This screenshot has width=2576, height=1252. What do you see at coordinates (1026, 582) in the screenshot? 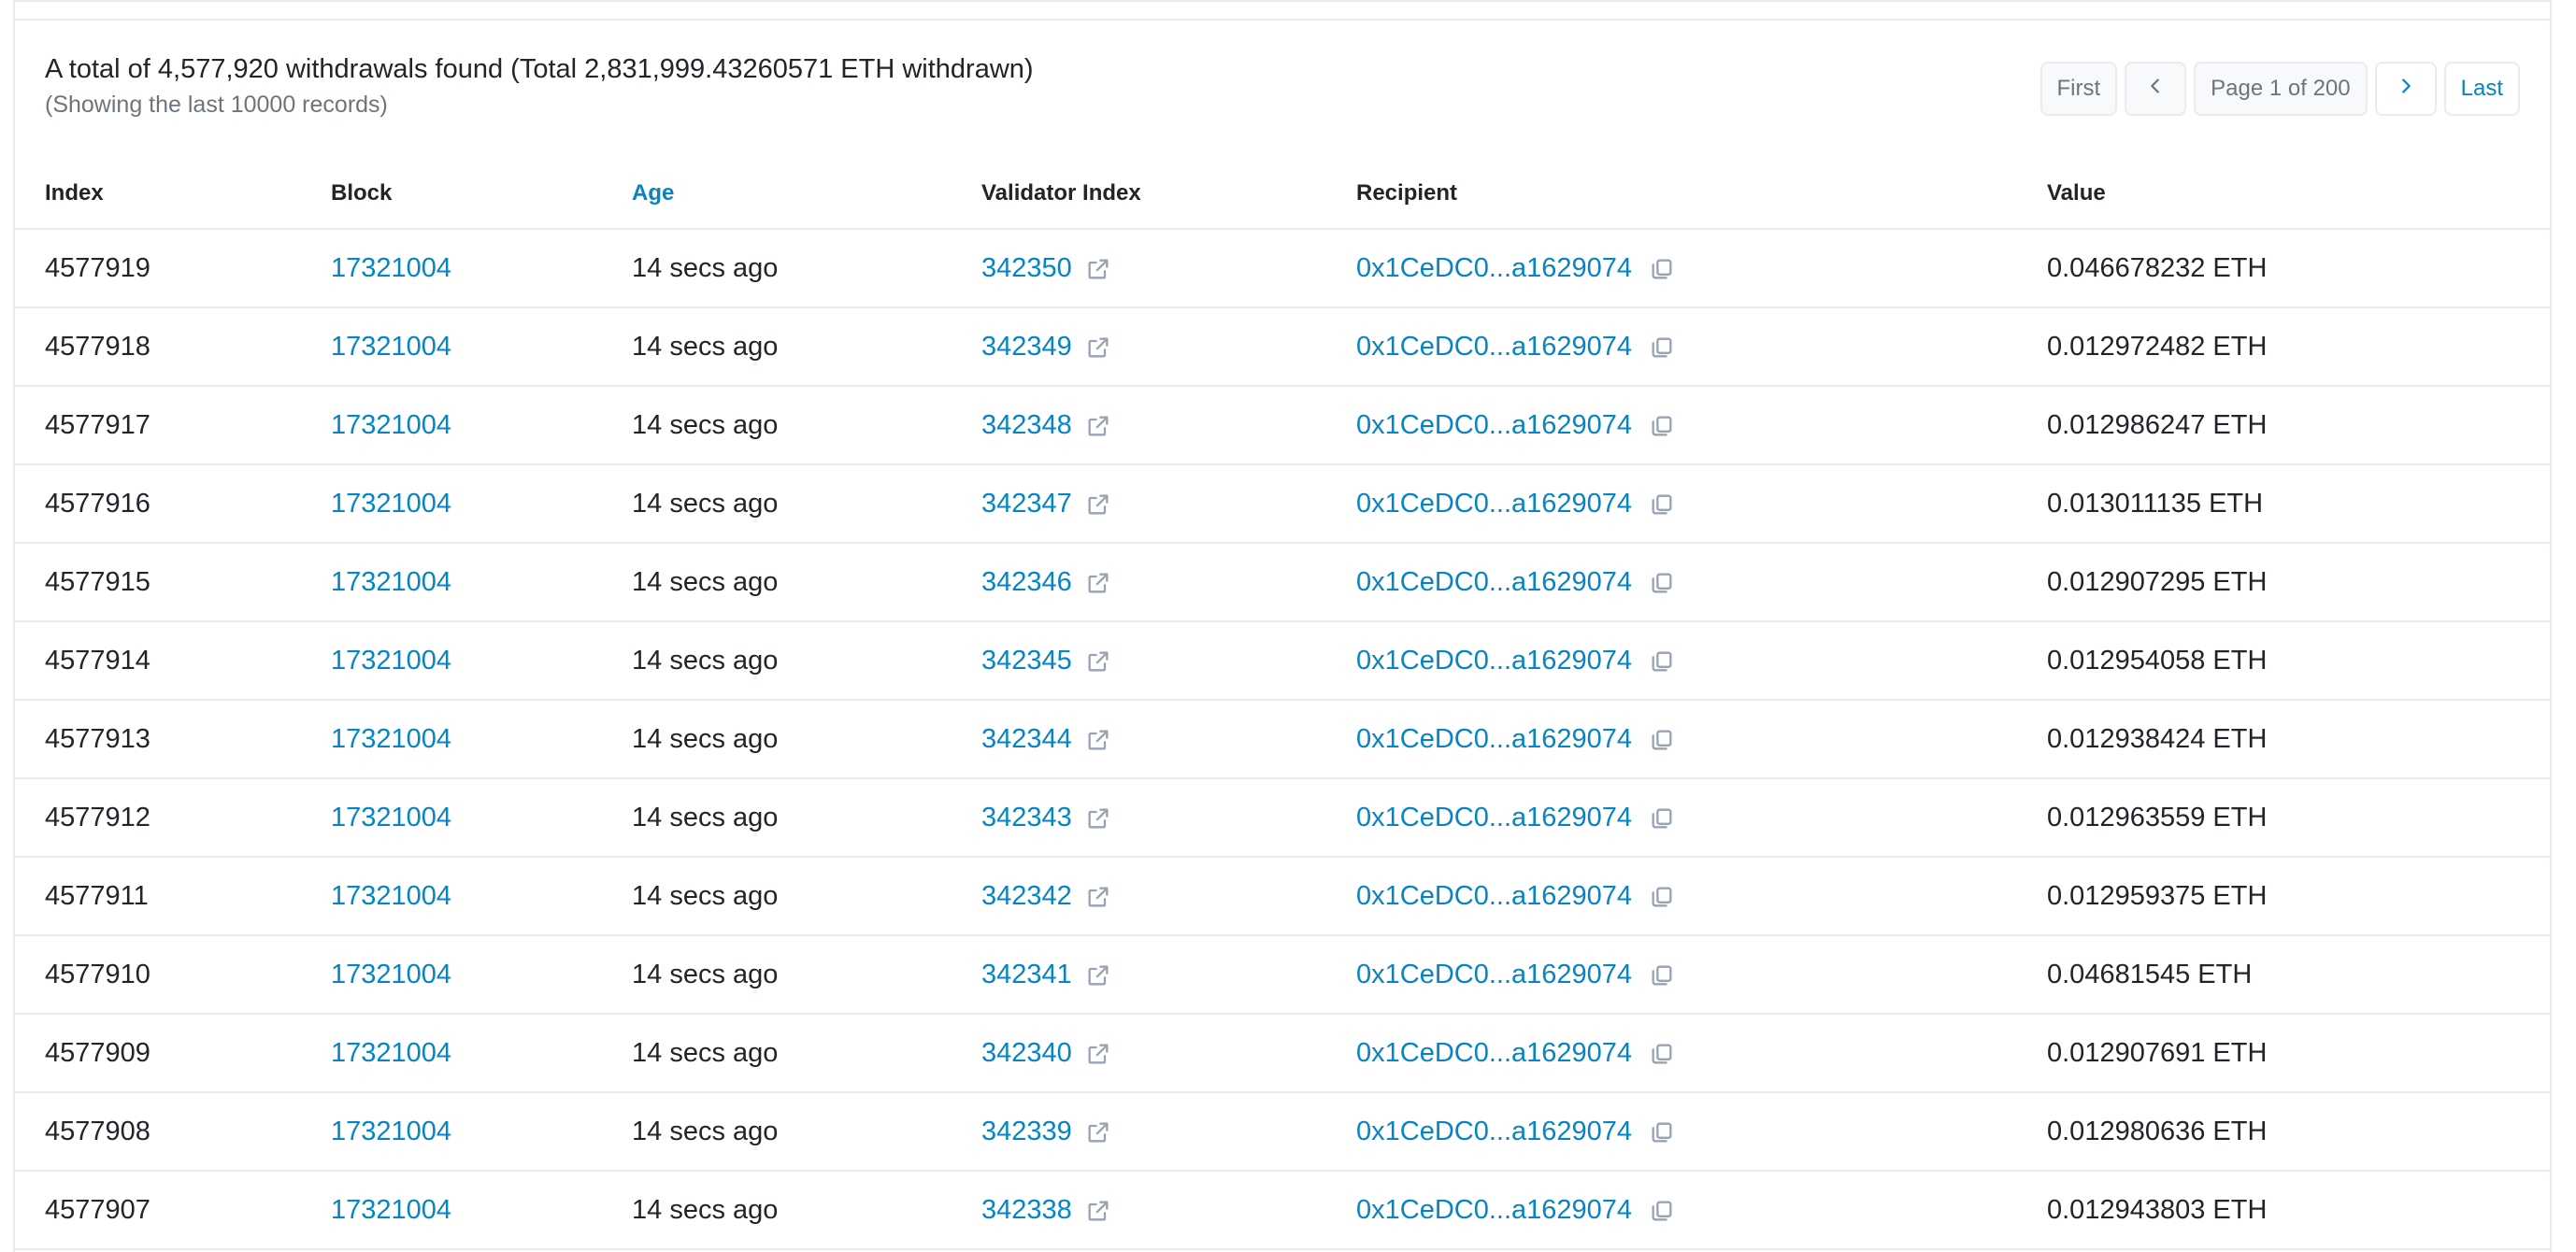
I see `validator-index-link: 342346` at bounding box center [1026, 582].